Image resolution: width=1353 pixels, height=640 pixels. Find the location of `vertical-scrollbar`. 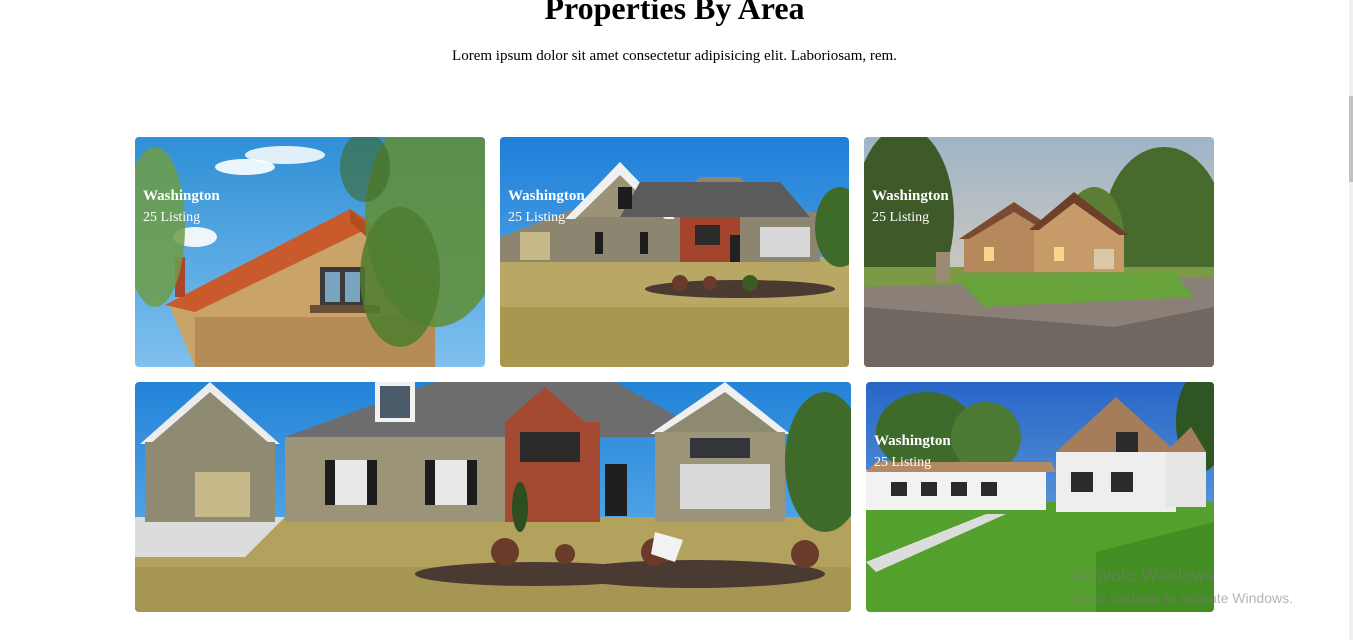

vertical-scrollbar is located at coordinates (1351, 320).